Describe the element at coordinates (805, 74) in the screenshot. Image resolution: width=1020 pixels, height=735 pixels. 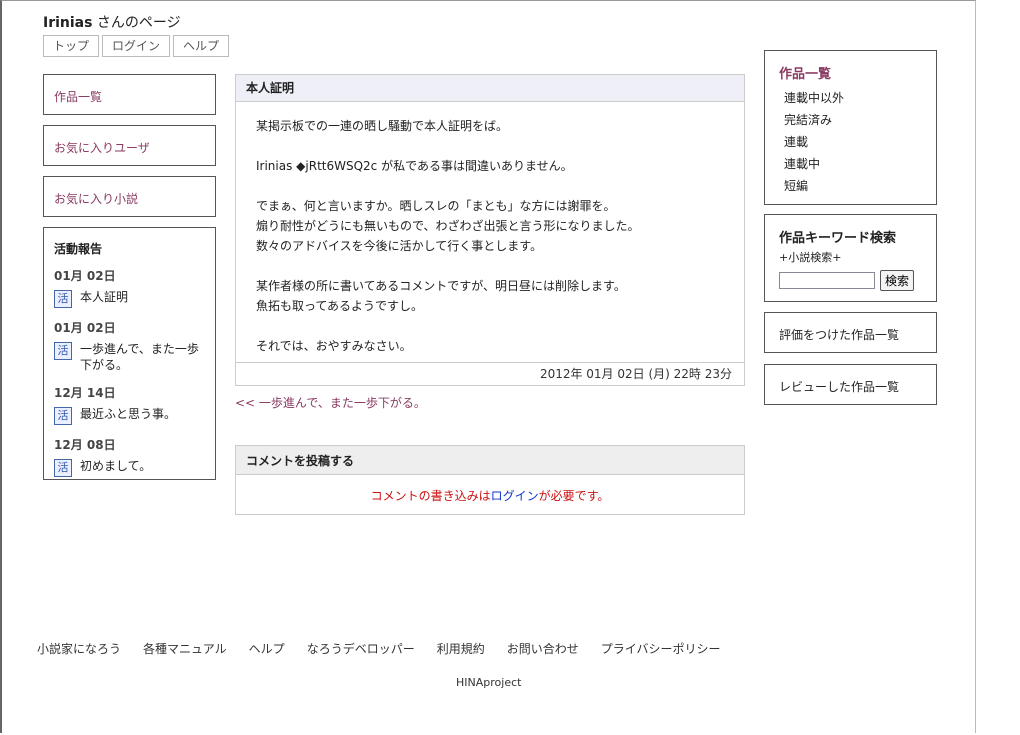
I see `works-menu-title: 作品一覧` at that location.